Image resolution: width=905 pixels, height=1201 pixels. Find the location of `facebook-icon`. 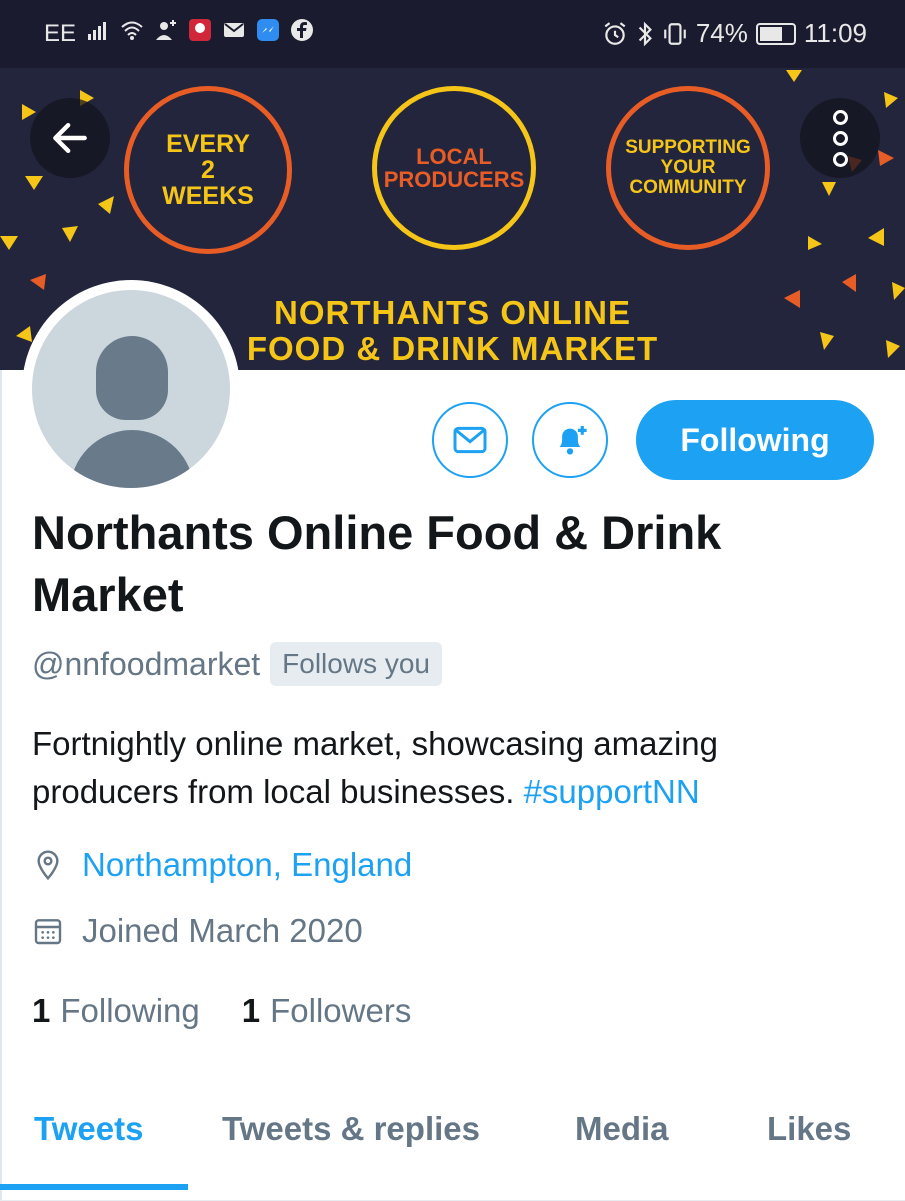

facebook-icon is located at coordinates (302, 30).